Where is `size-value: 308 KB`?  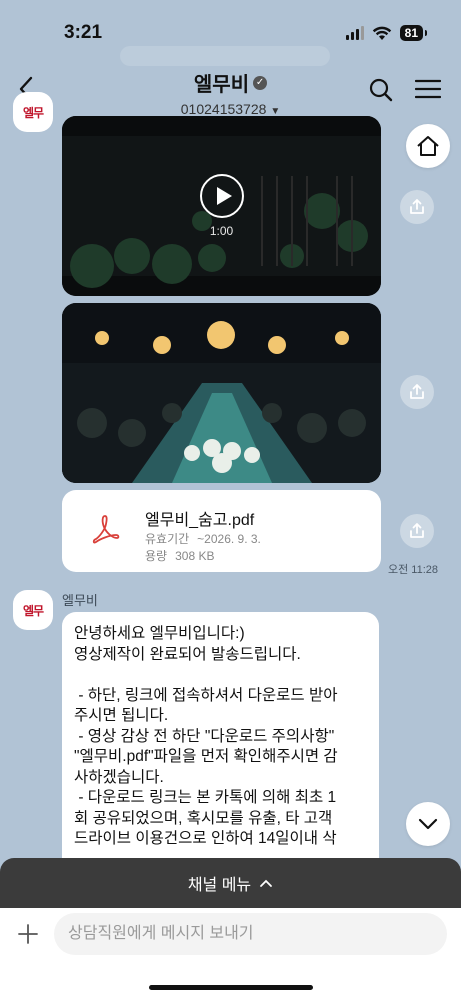
size-value: 308 KB is located at coordinates (195, 556).